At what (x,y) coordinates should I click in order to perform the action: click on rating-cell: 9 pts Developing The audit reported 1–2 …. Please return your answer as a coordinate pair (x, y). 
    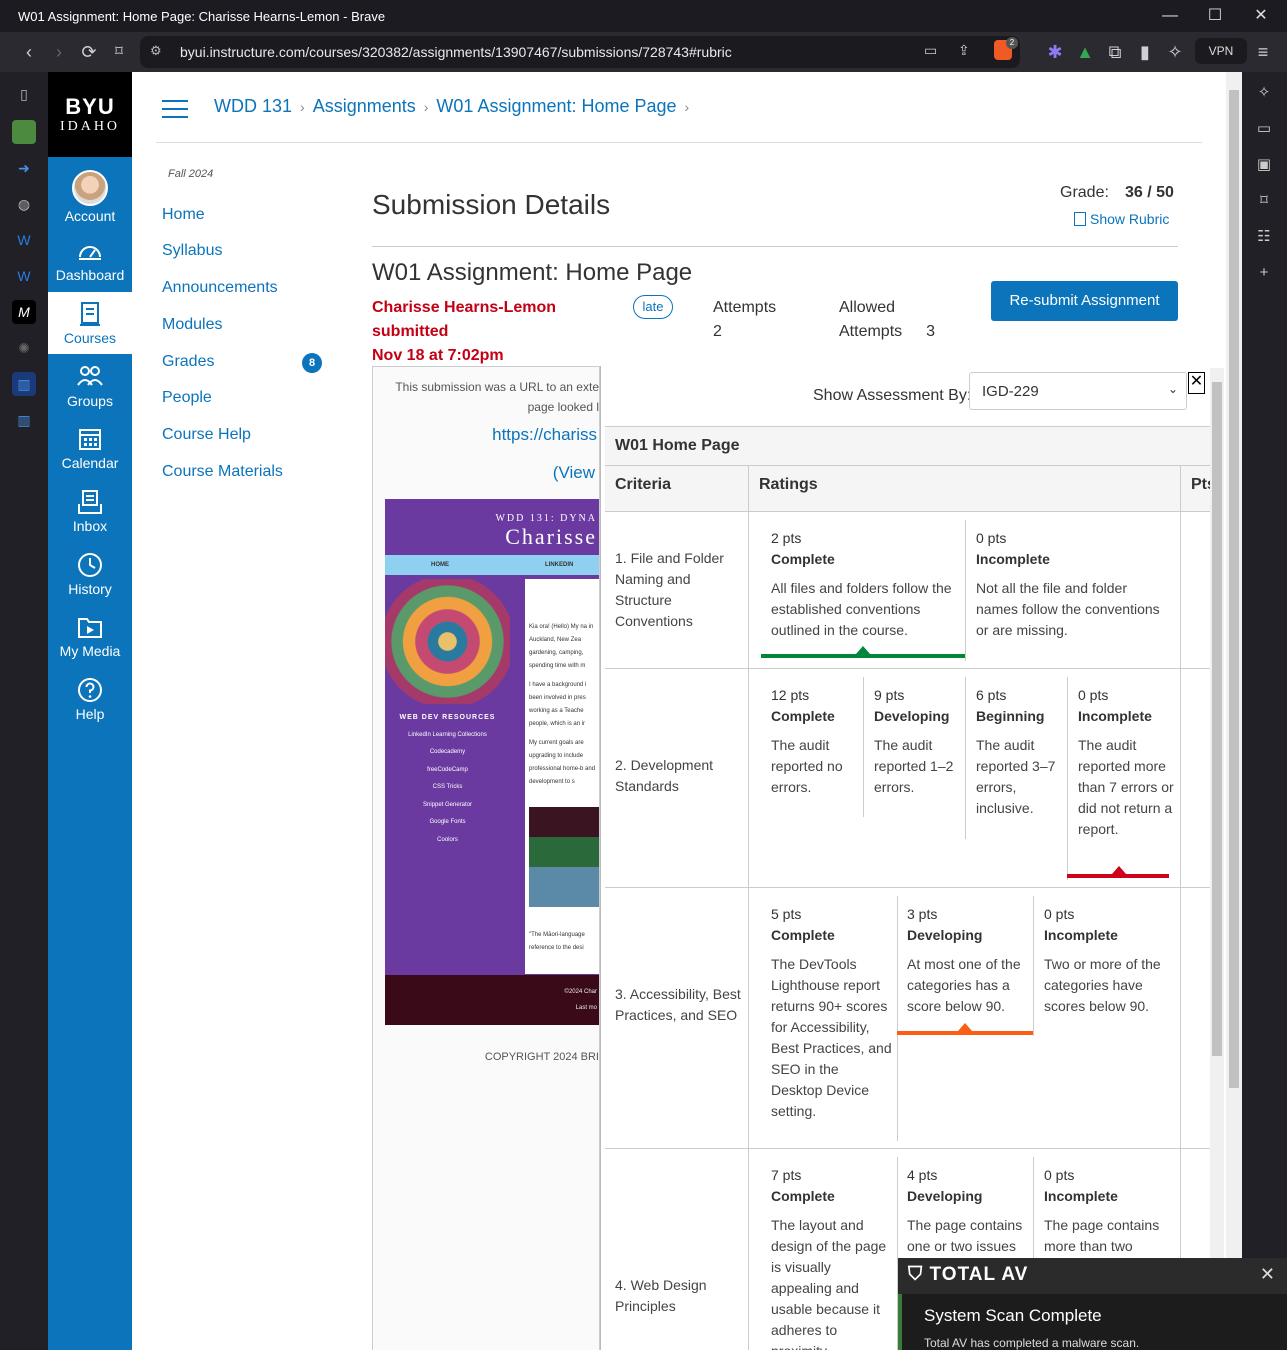
    Looking at the image, I should click on (917, 741).